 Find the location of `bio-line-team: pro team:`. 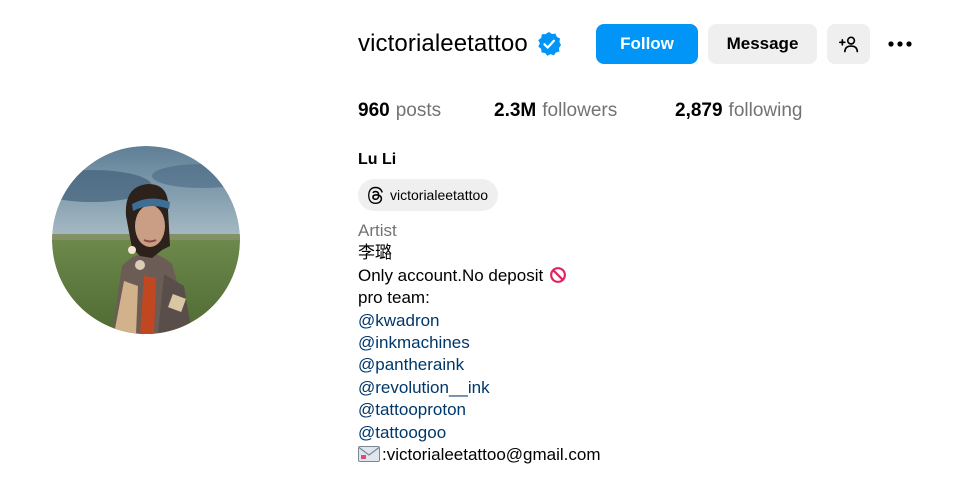

bio-line-team: pro team: is located at coordinates (394, 298).